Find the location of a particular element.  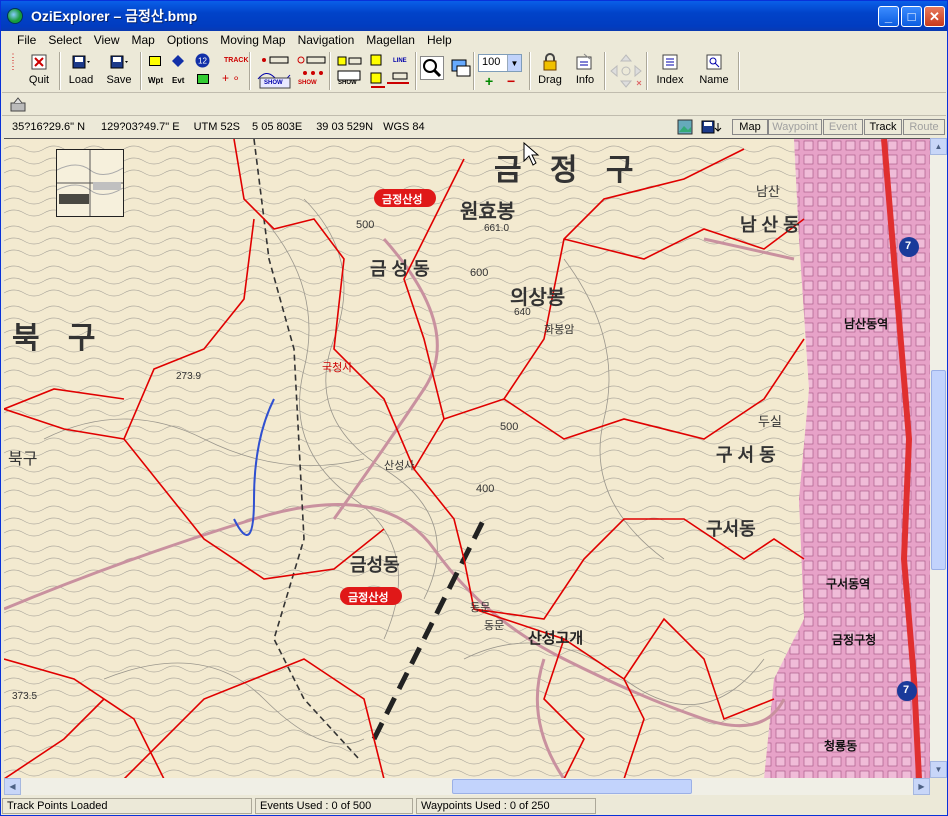

datum-readout: WGS 84 is located at coordinates (404, 127).